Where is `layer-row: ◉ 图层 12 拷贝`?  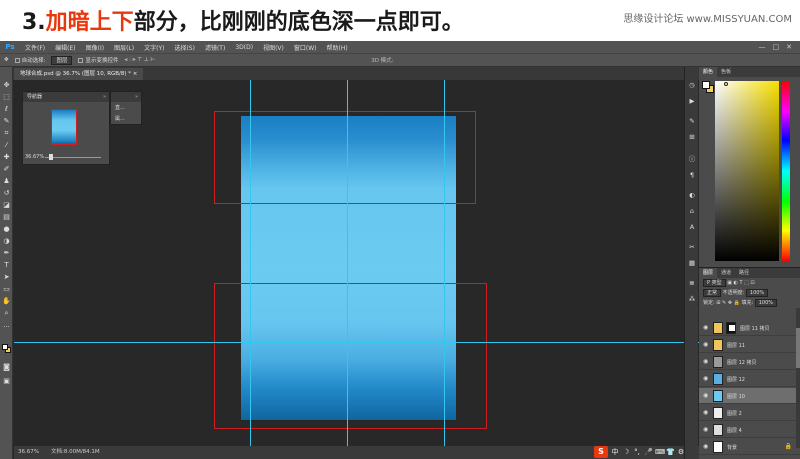
layer-row: ◉ 图层 12 拷贝 is located at coordinates (749, 362).